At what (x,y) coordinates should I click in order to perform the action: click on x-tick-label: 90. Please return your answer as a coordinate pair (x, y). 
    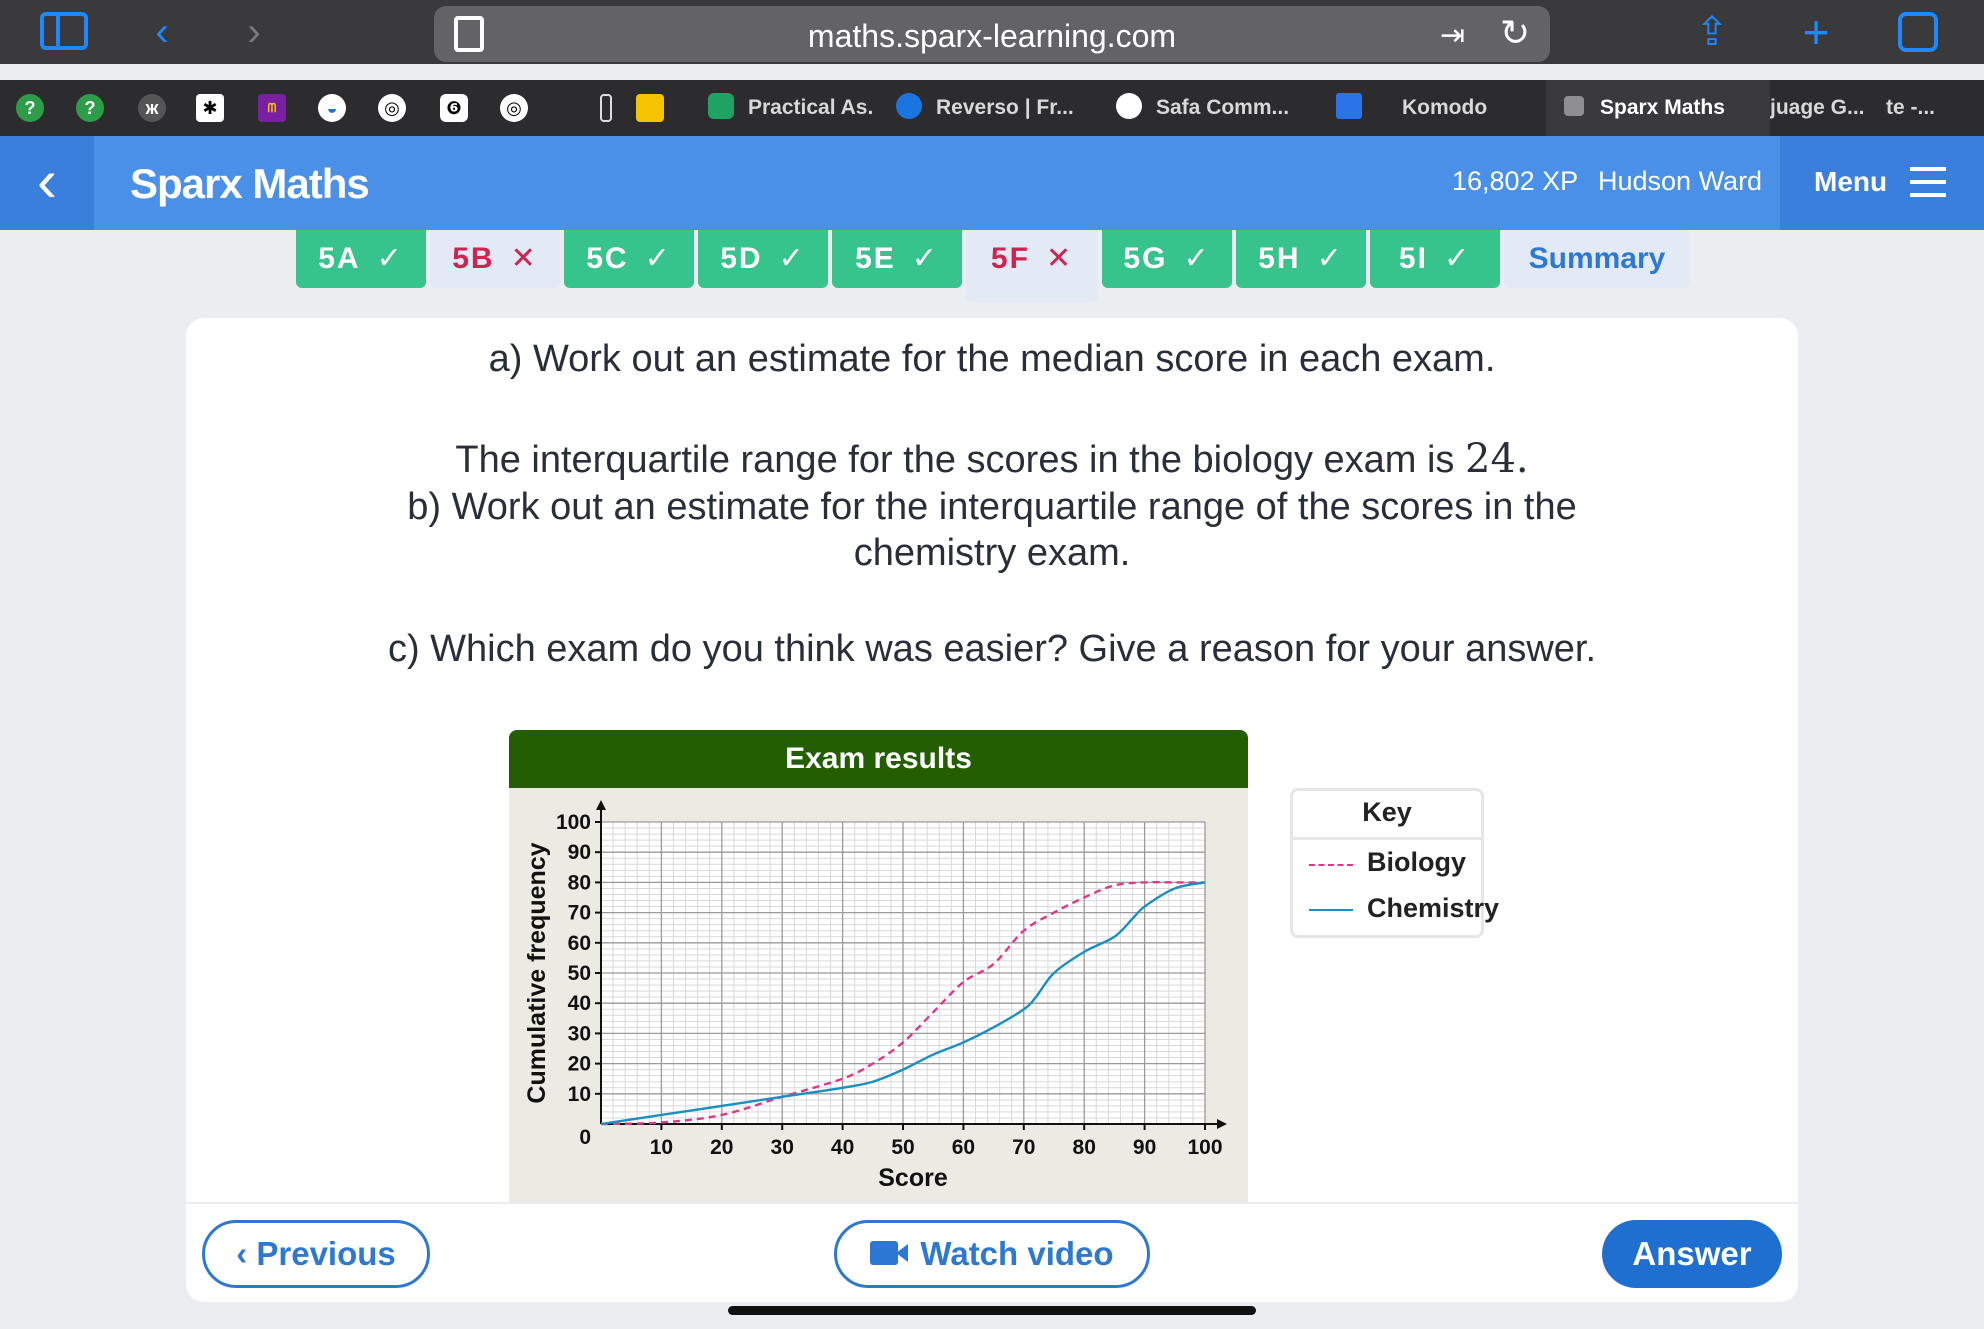
    Looking at the image, I should click on (1144, 1147).